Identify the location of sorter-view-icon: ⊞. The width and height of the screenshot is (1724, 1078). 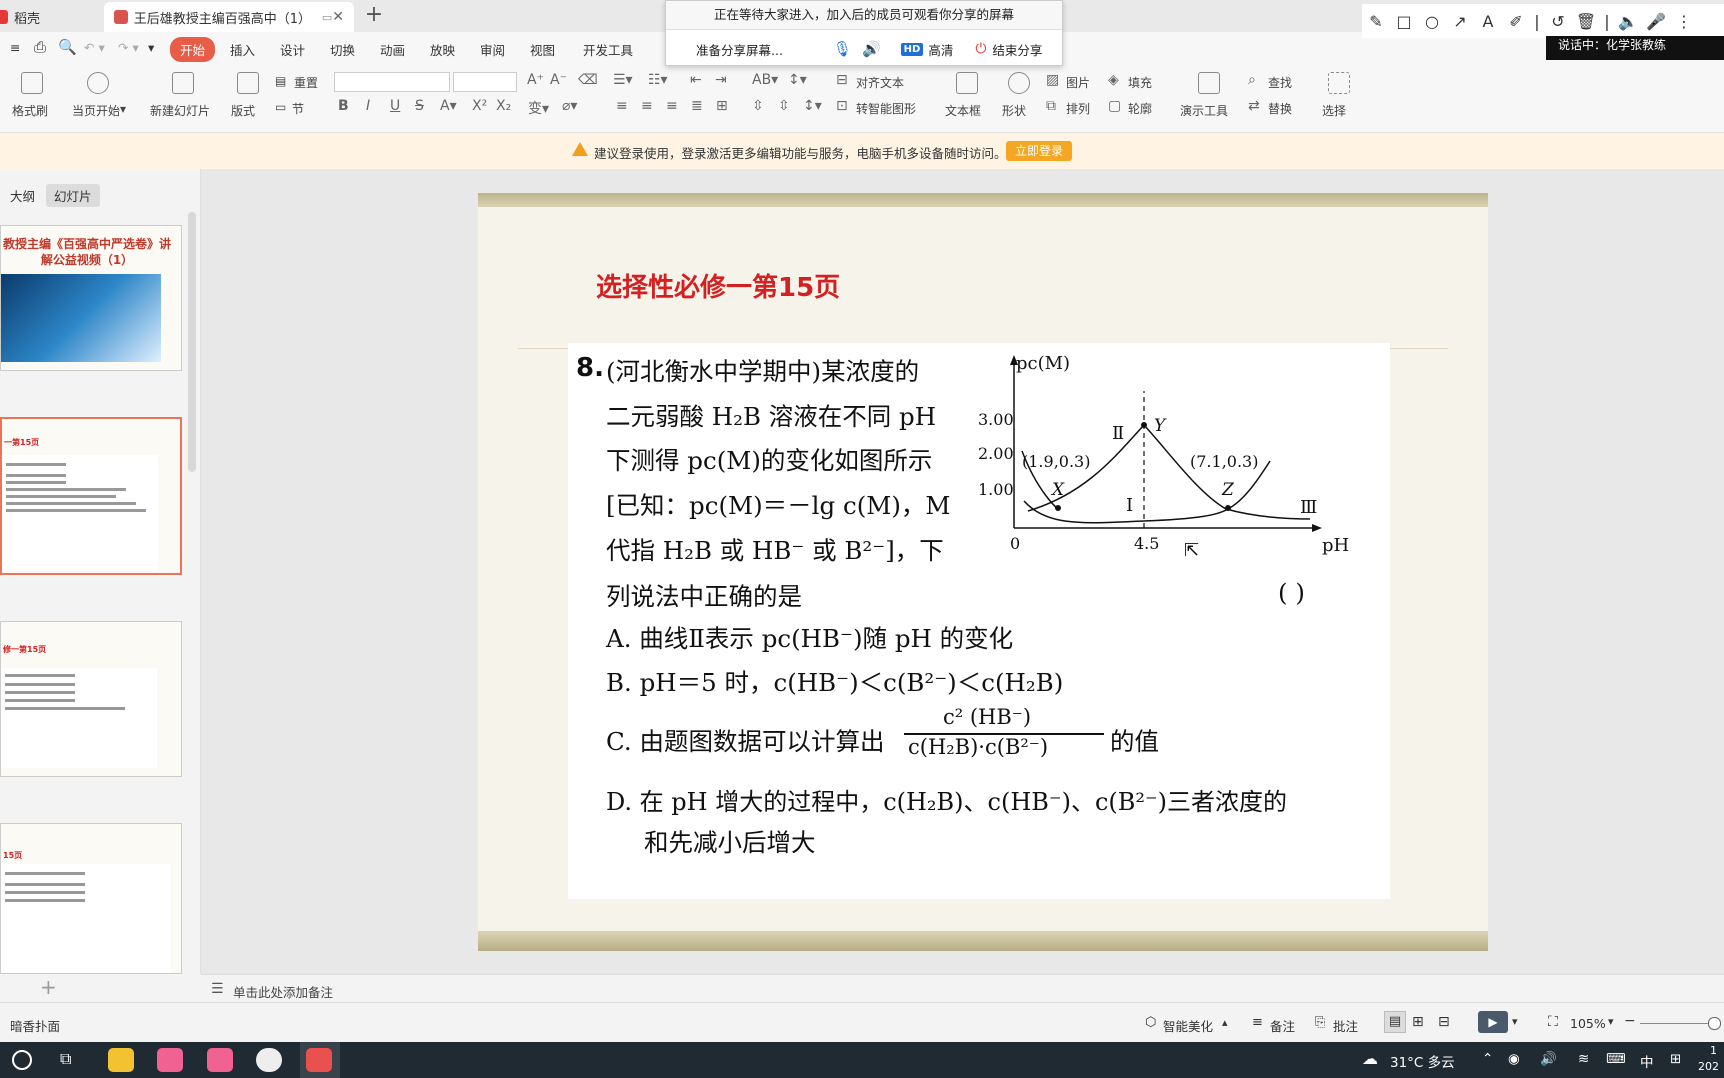
(1418, 1022).